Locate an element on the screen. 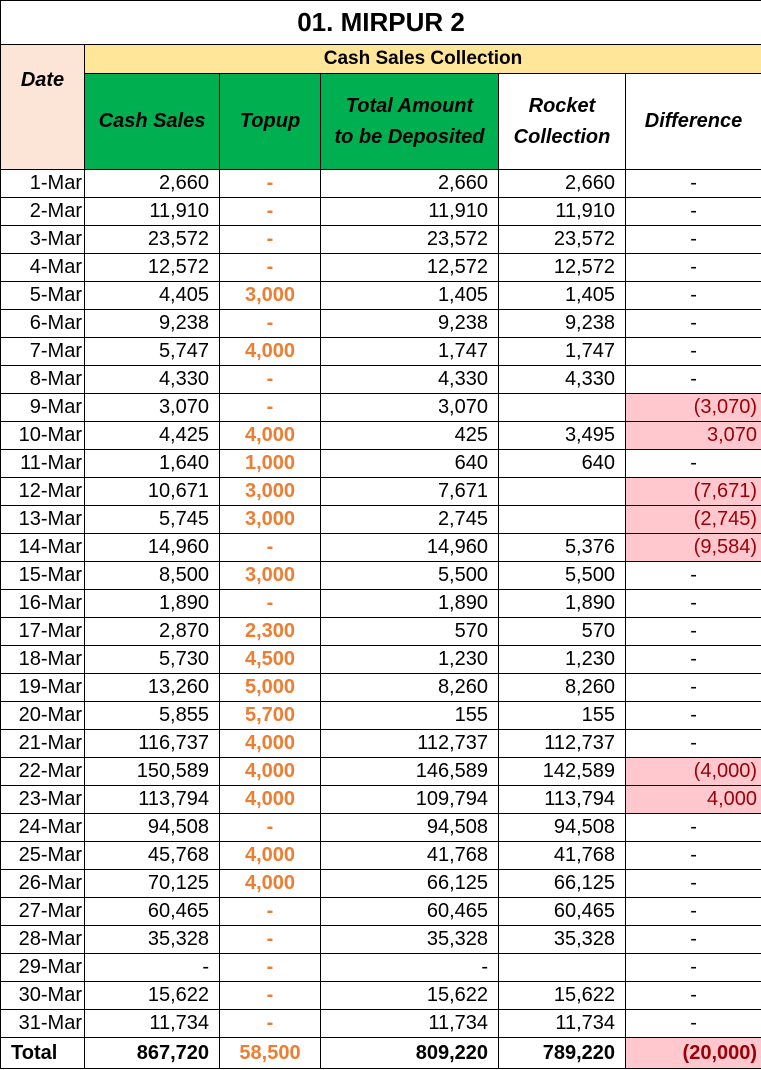 This screenshot has height=1070, width=761. cell-cash-sales: 2,660 is located at coordinates (152, 183).